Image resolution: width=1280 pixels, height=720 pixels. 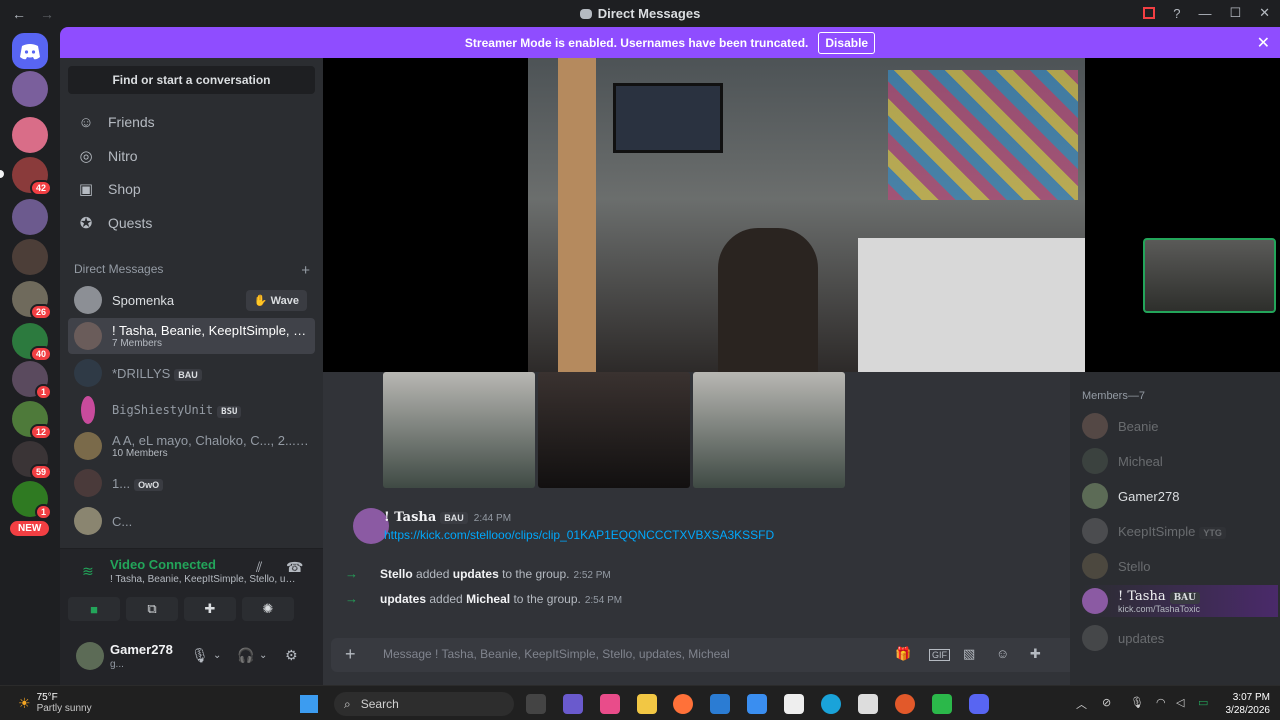 What do you see at coordinates (32, 460) in the screenshot?
I see `server-icon: 59` at bounding box center [32, 460].